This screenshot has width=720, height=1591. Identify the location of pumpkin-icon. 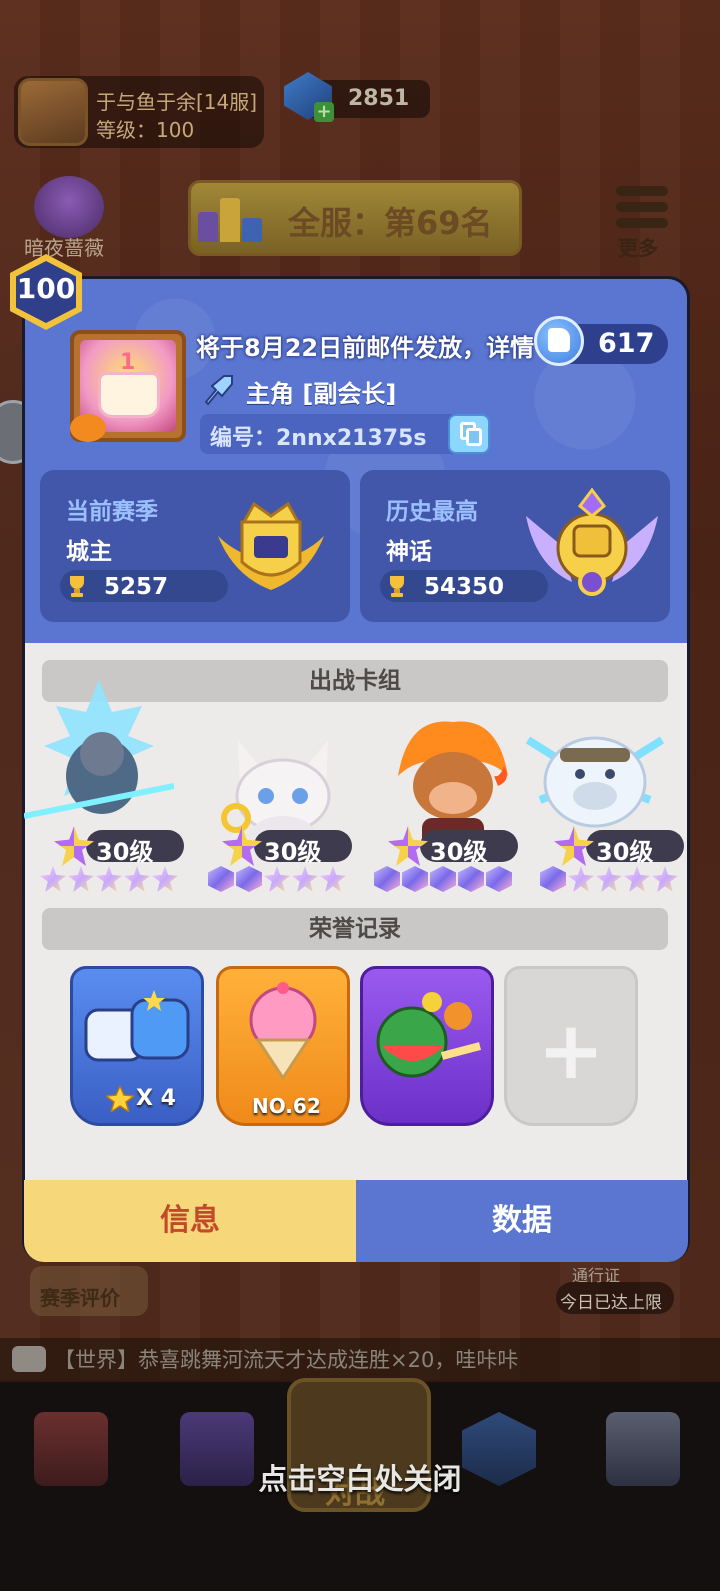
(88, 428).